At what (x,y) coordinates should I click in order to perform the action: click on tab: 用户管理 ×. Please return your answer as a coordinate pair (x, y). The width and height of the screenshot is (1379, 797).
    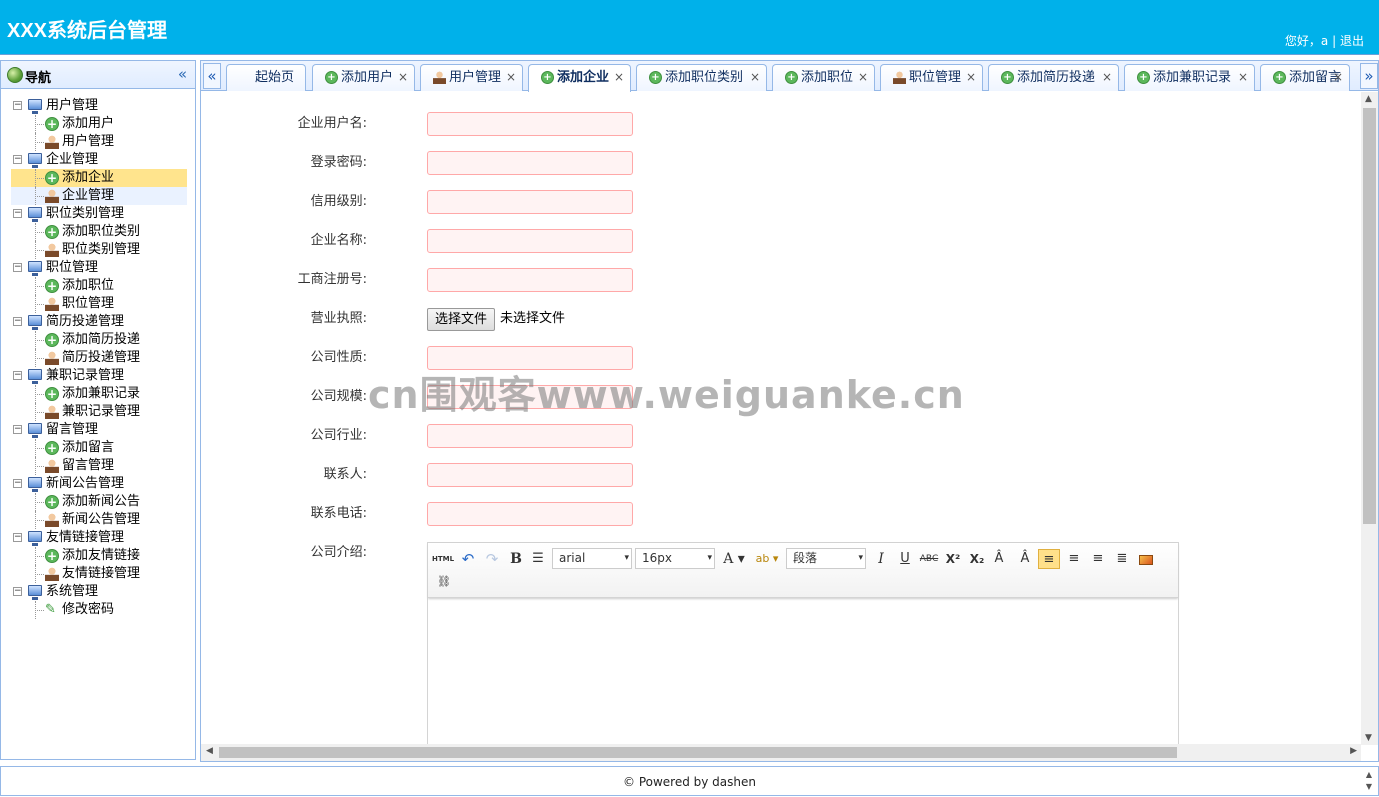
    Looking at the image, I should click on (471, 77).